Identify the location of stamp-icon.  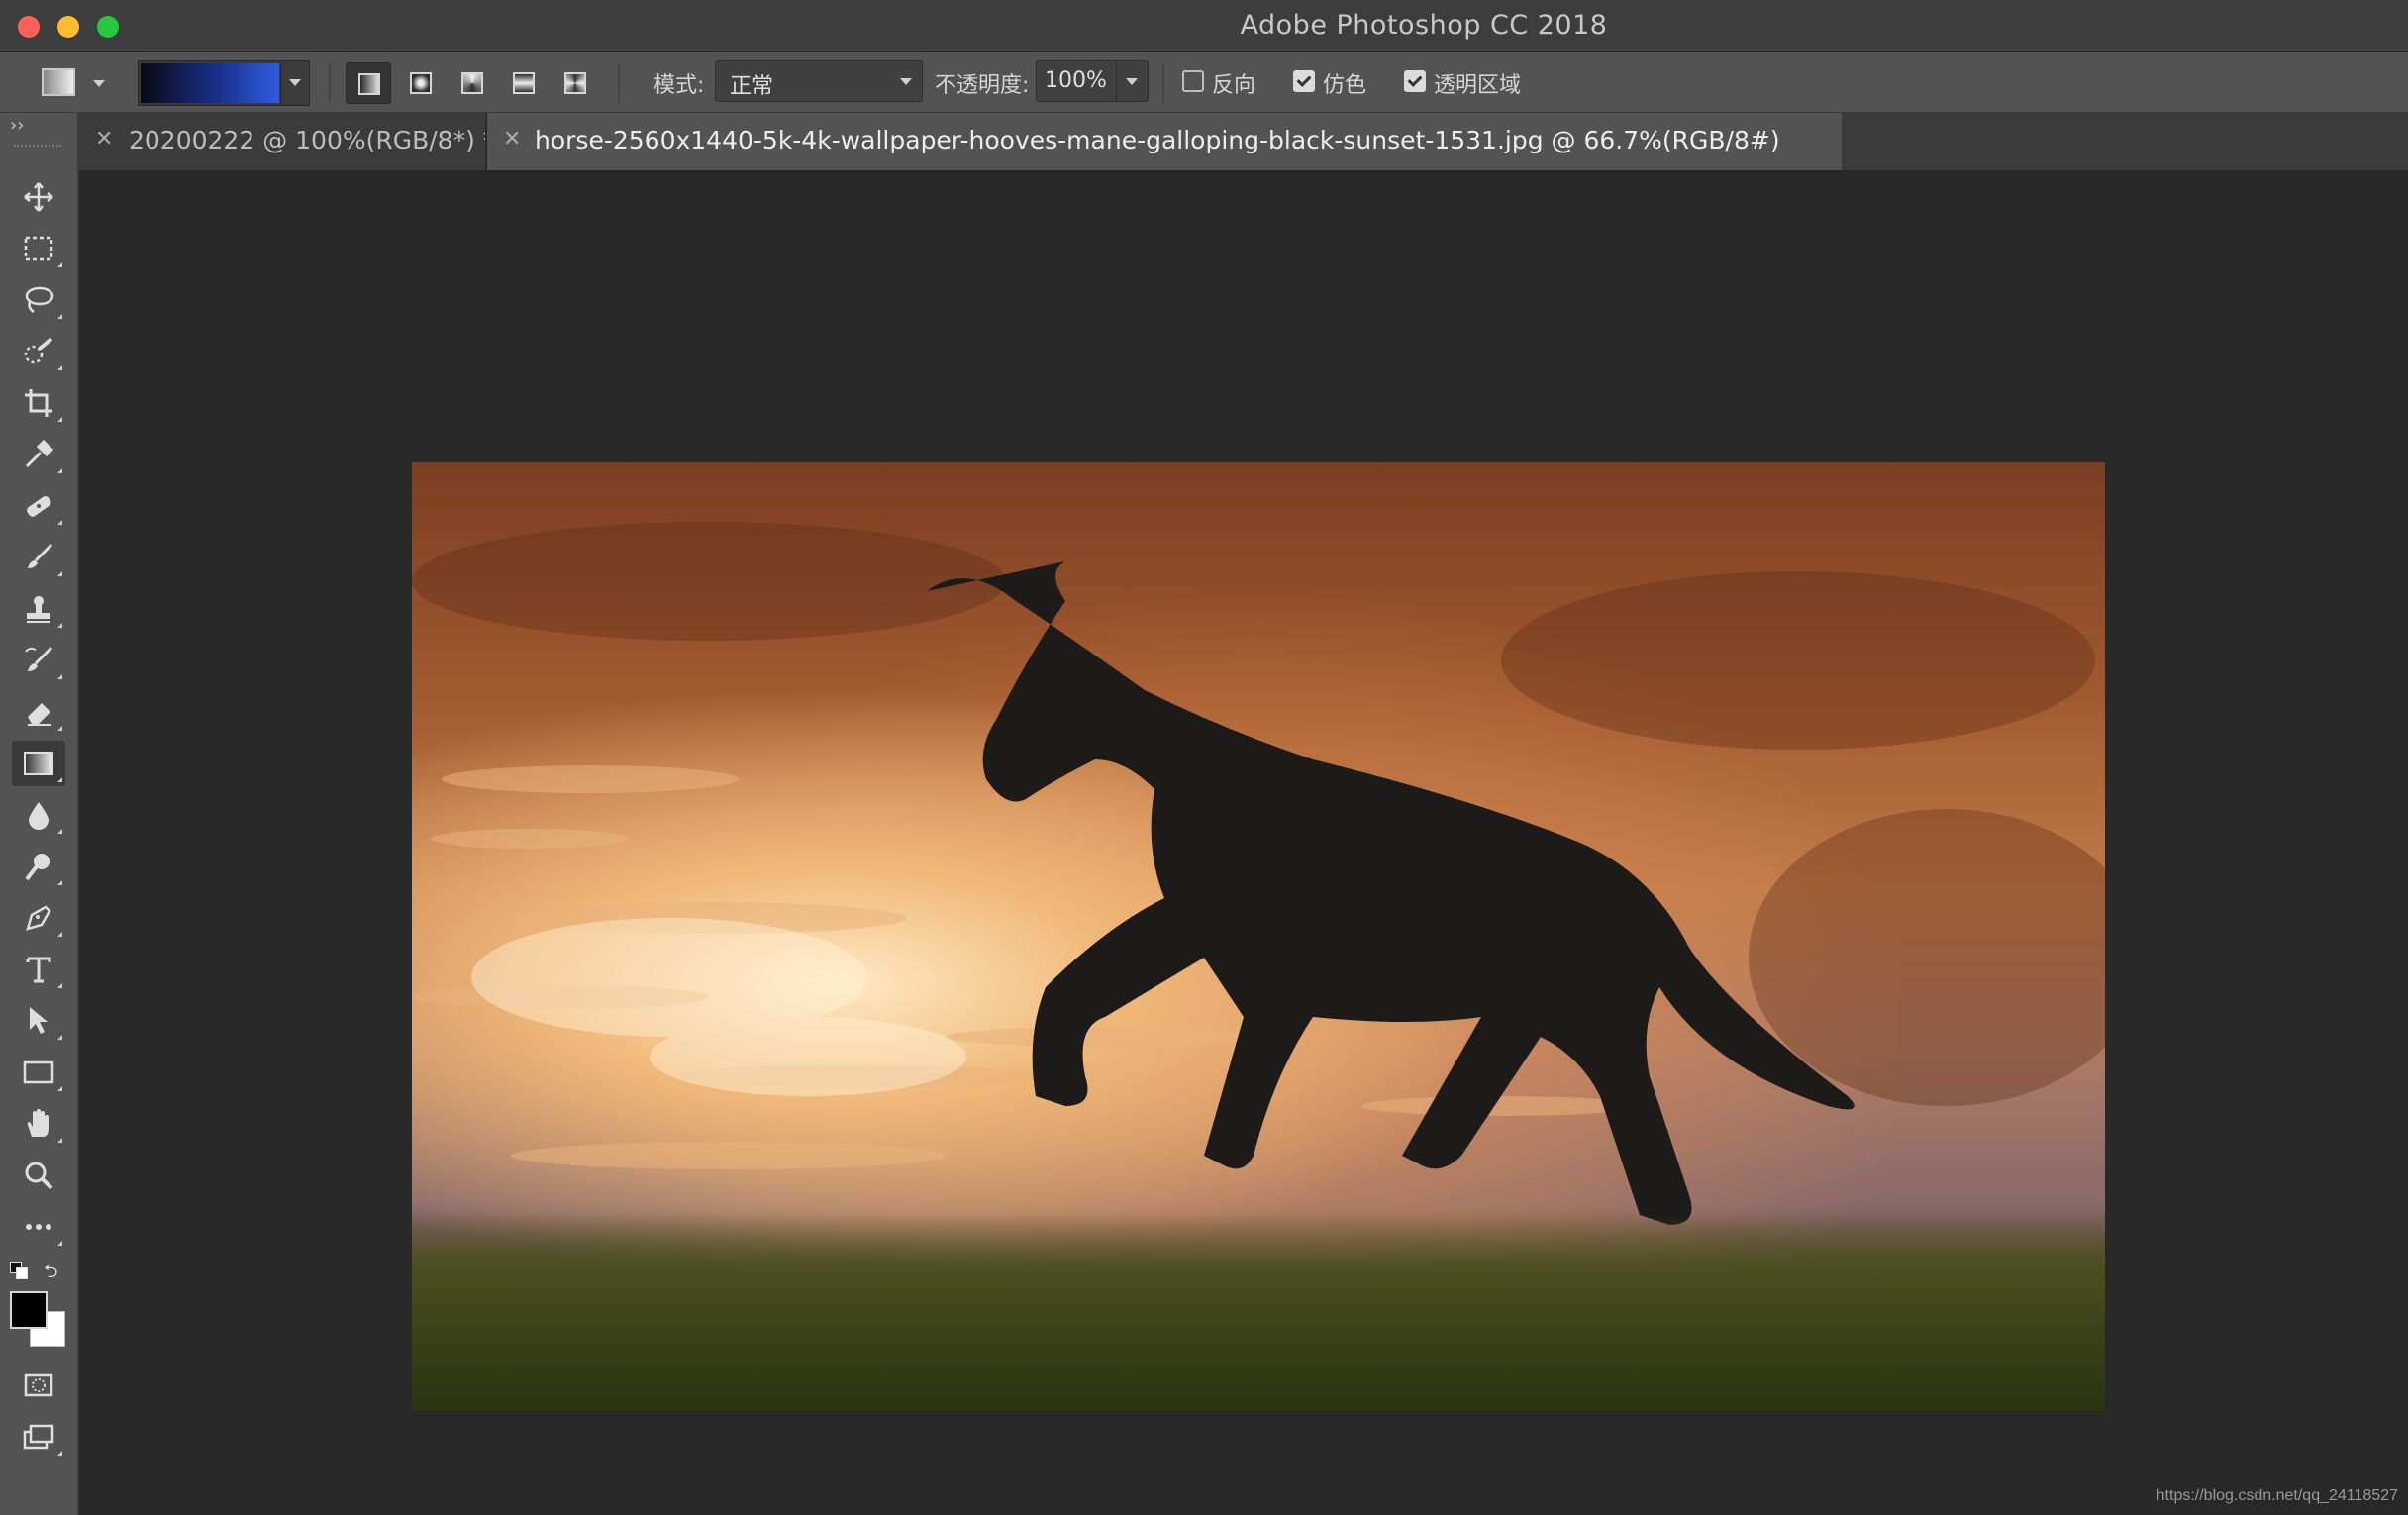
(38, 609).